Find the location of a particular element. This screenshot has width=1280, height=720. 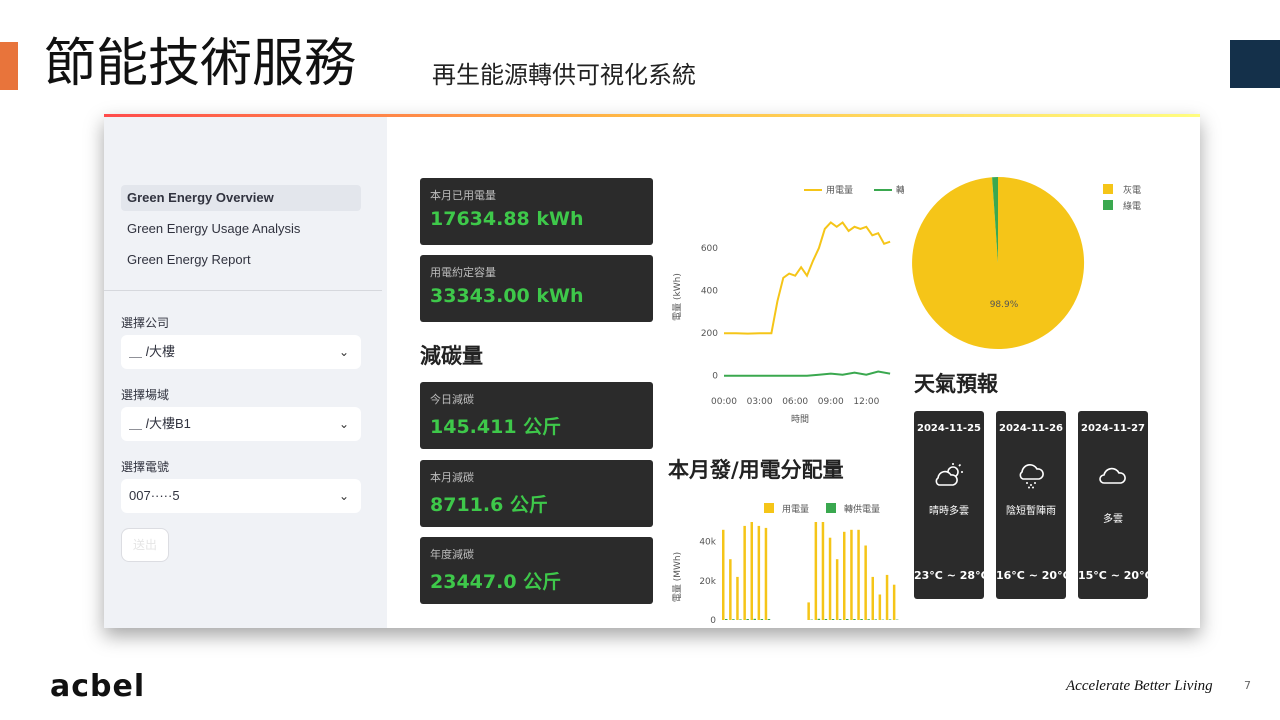

weather-temp: 23°C ~ 28°C is located at coordinates (951, 575).